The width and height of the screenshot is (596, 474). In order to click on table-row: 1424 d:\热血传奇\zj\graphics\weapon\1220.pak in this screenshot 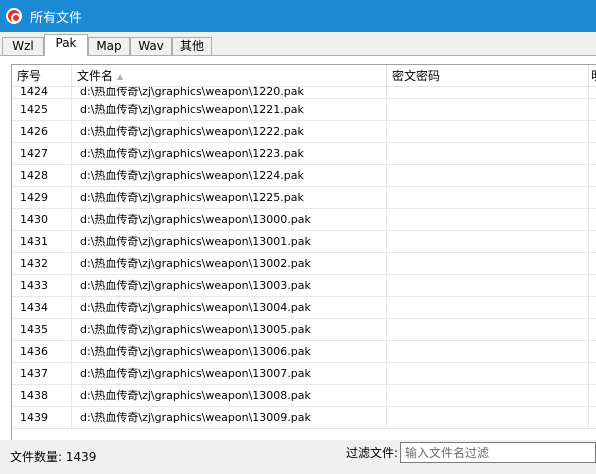, I will do `click(304, 93)`.